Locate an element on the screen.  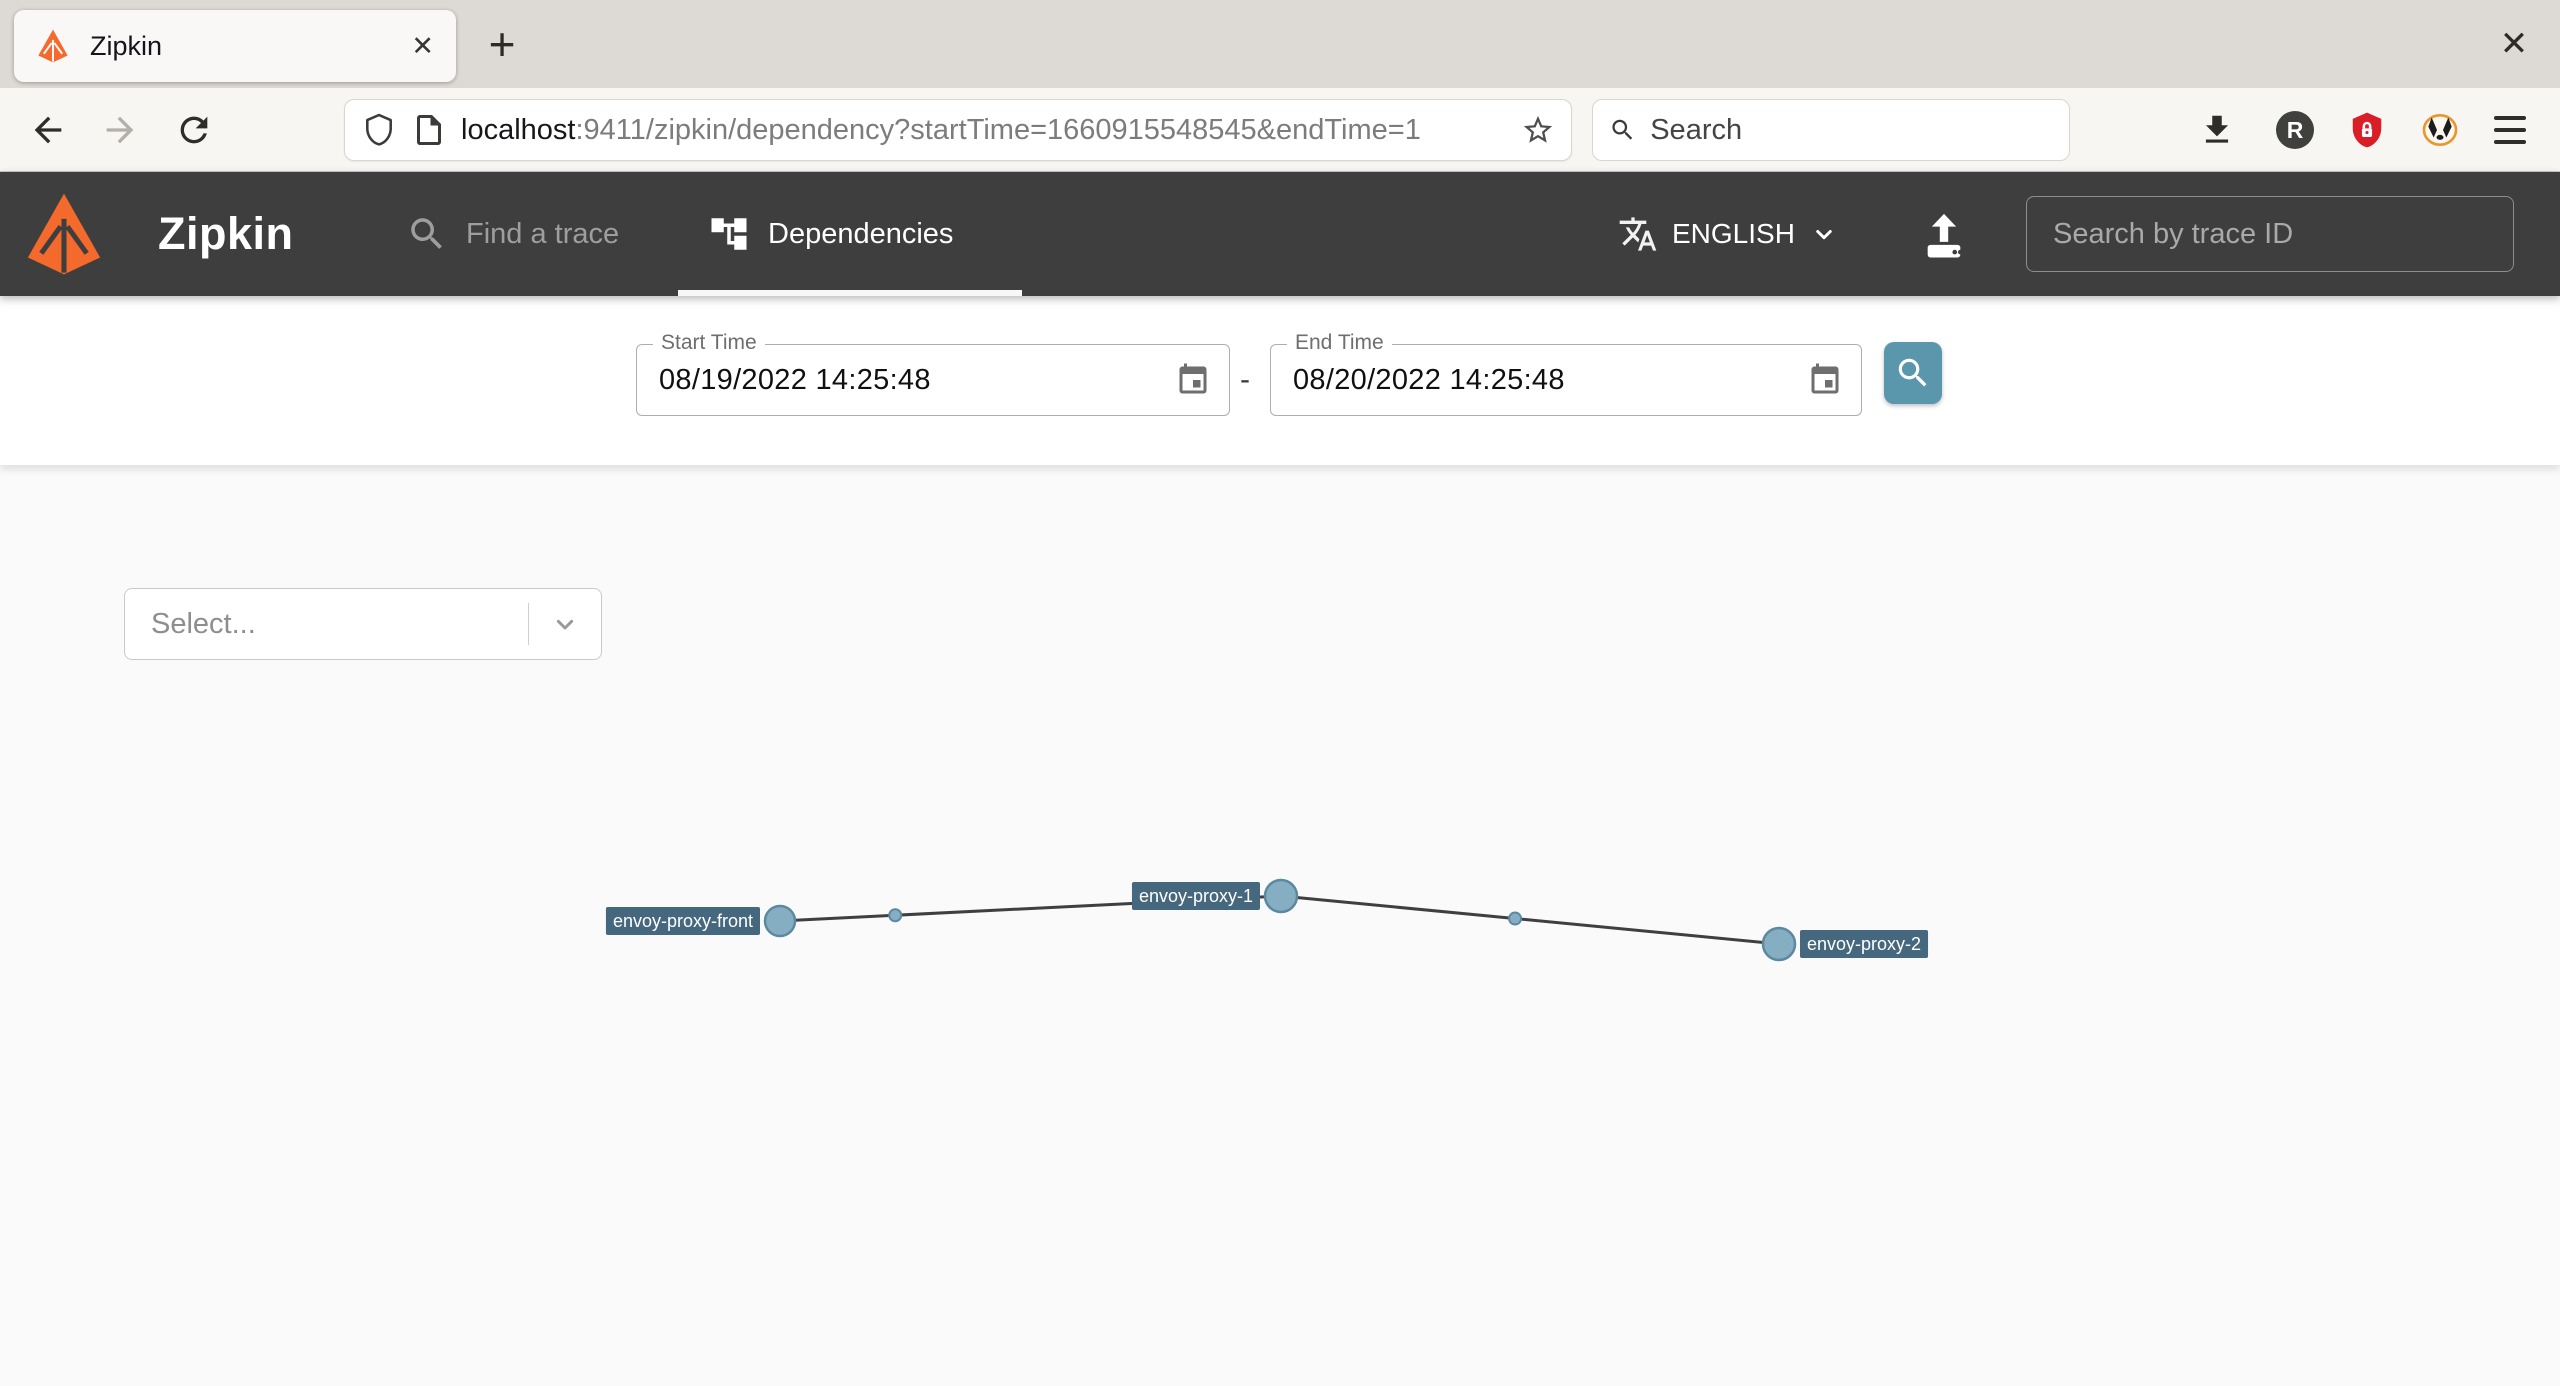
extension-lock-button is located at coordinates (2367, 130).